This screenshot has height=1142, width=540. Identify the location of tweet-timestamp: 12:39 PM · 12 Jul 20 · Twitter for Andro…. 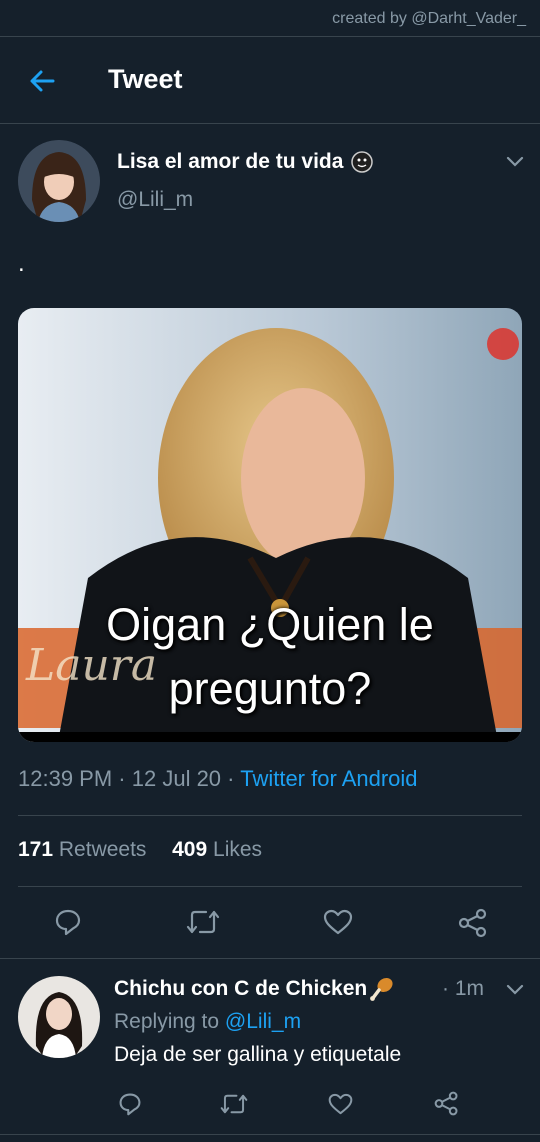
(218, 779).